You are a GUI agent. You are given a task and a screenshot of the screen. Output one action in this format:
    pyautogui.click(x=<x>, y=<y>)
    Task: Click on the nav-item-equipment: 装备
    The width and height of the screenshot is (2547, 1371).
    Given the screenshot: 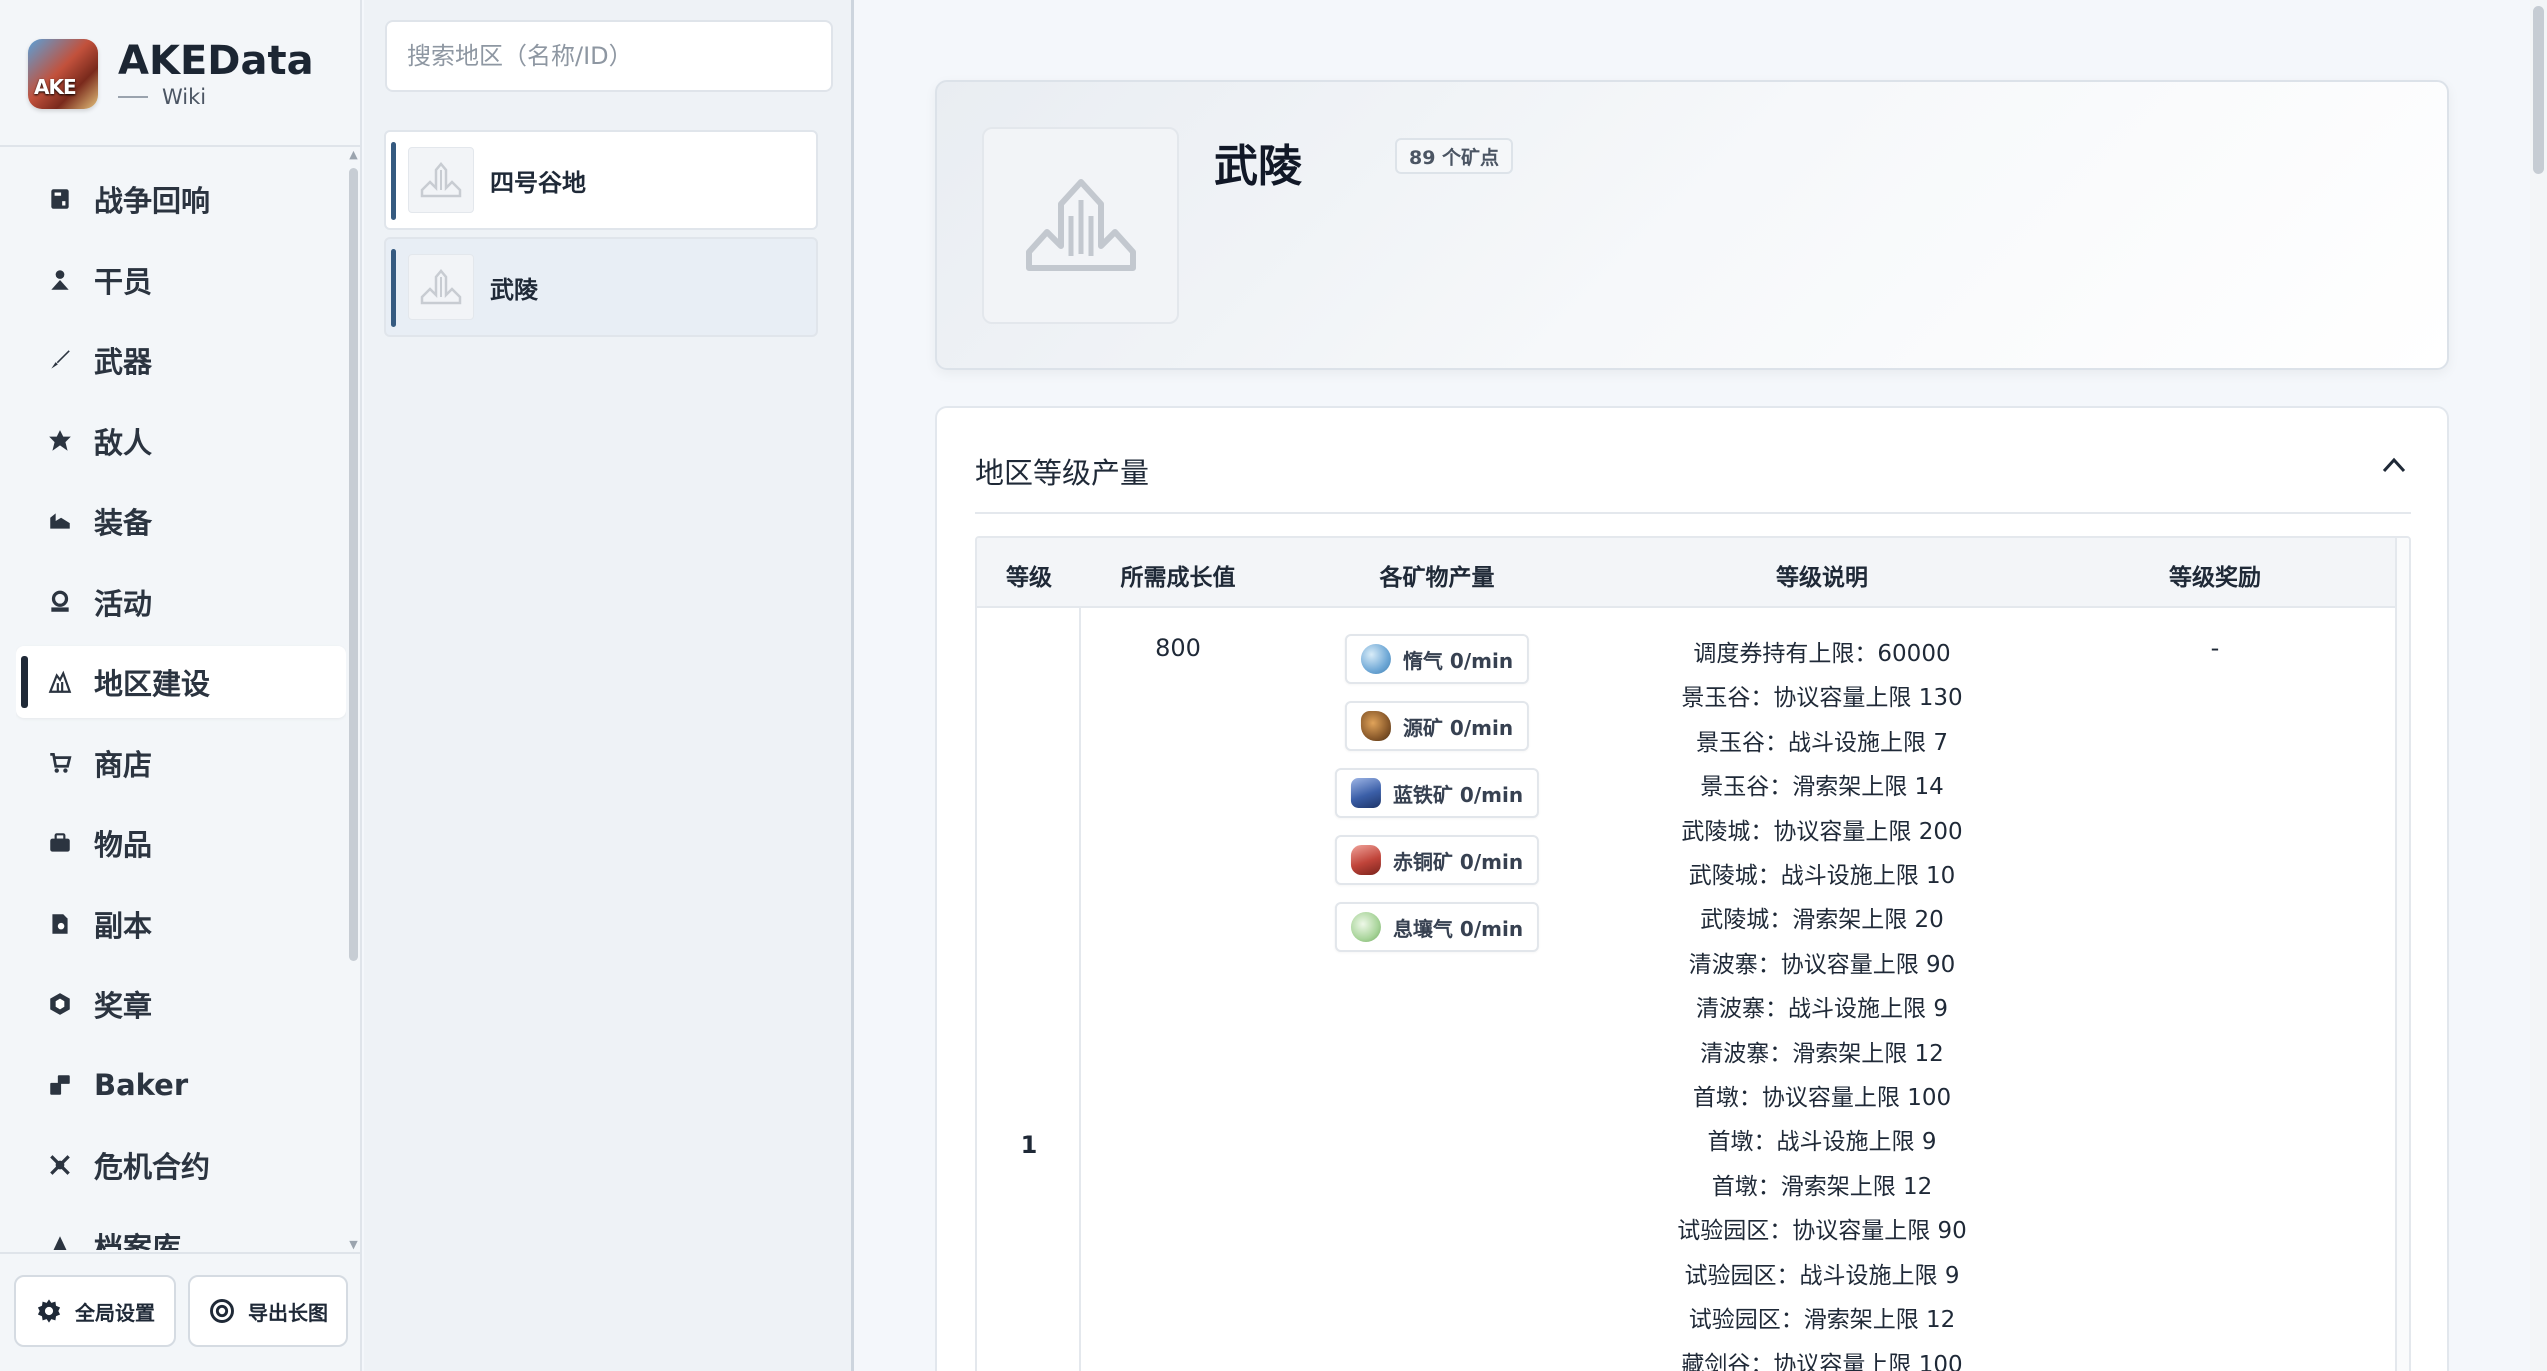 What is the action you would take?
    pyautogui.click(x=181, y=521)
    